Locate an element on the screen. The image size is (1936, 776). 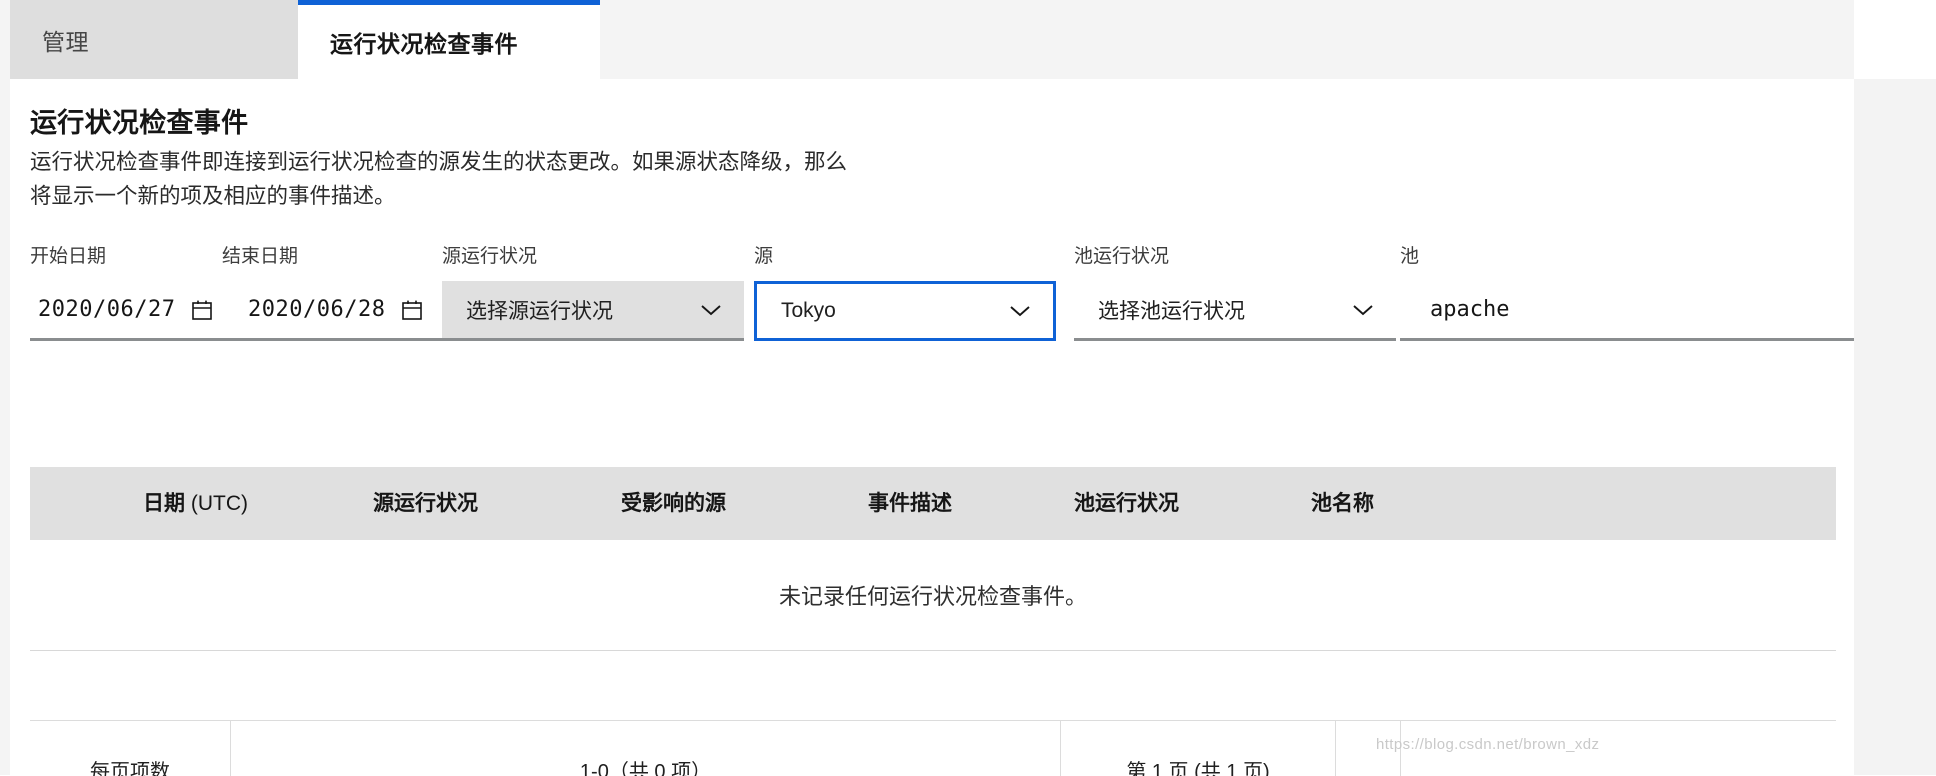
events-table-empty-state: 未记录任何运行状况检查事件。 is located at coordinates (933, 595).